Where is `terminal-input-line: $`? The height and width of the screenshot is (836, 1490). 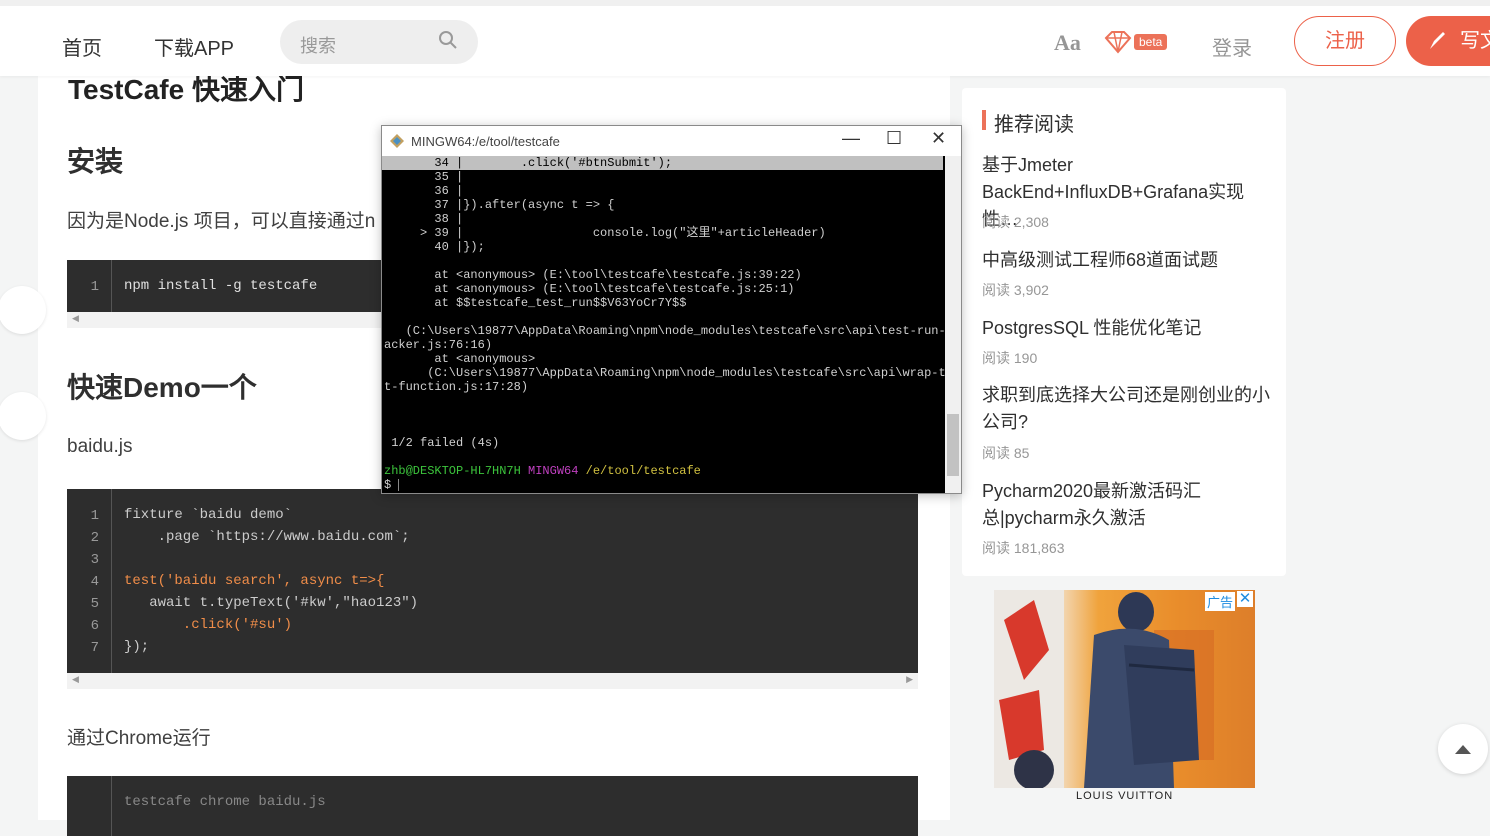 terminal-input-line: $ is located at coordinates (392, 485).